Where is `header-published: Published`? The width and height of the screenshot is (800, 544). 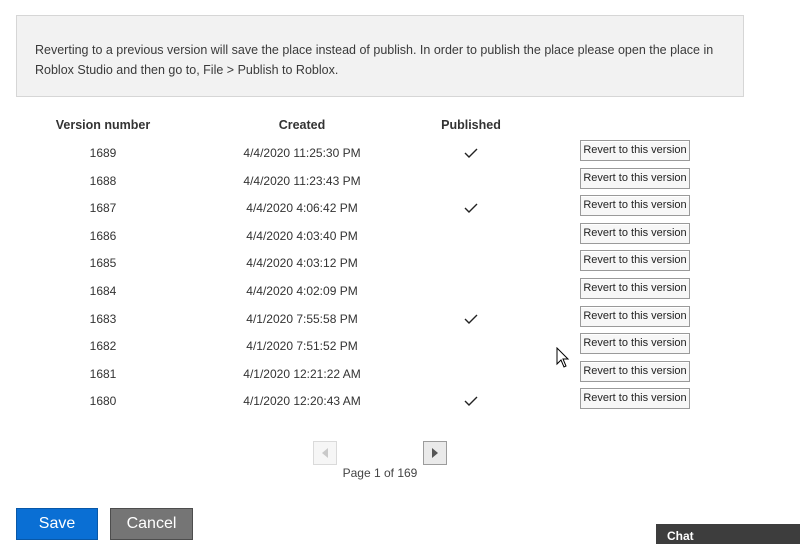
header-published: Published is located at coordinates (471, 125).